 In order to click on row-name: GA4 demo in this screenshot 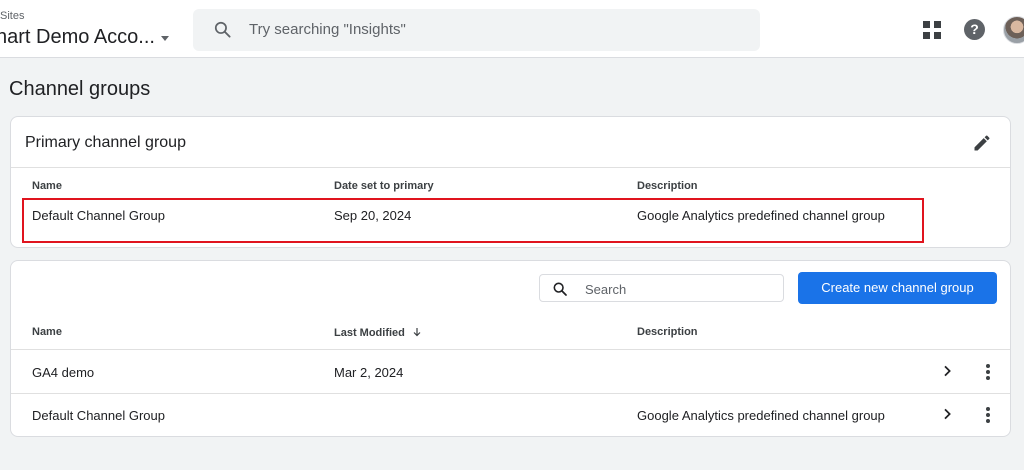, I will do `click(63, 372)`.